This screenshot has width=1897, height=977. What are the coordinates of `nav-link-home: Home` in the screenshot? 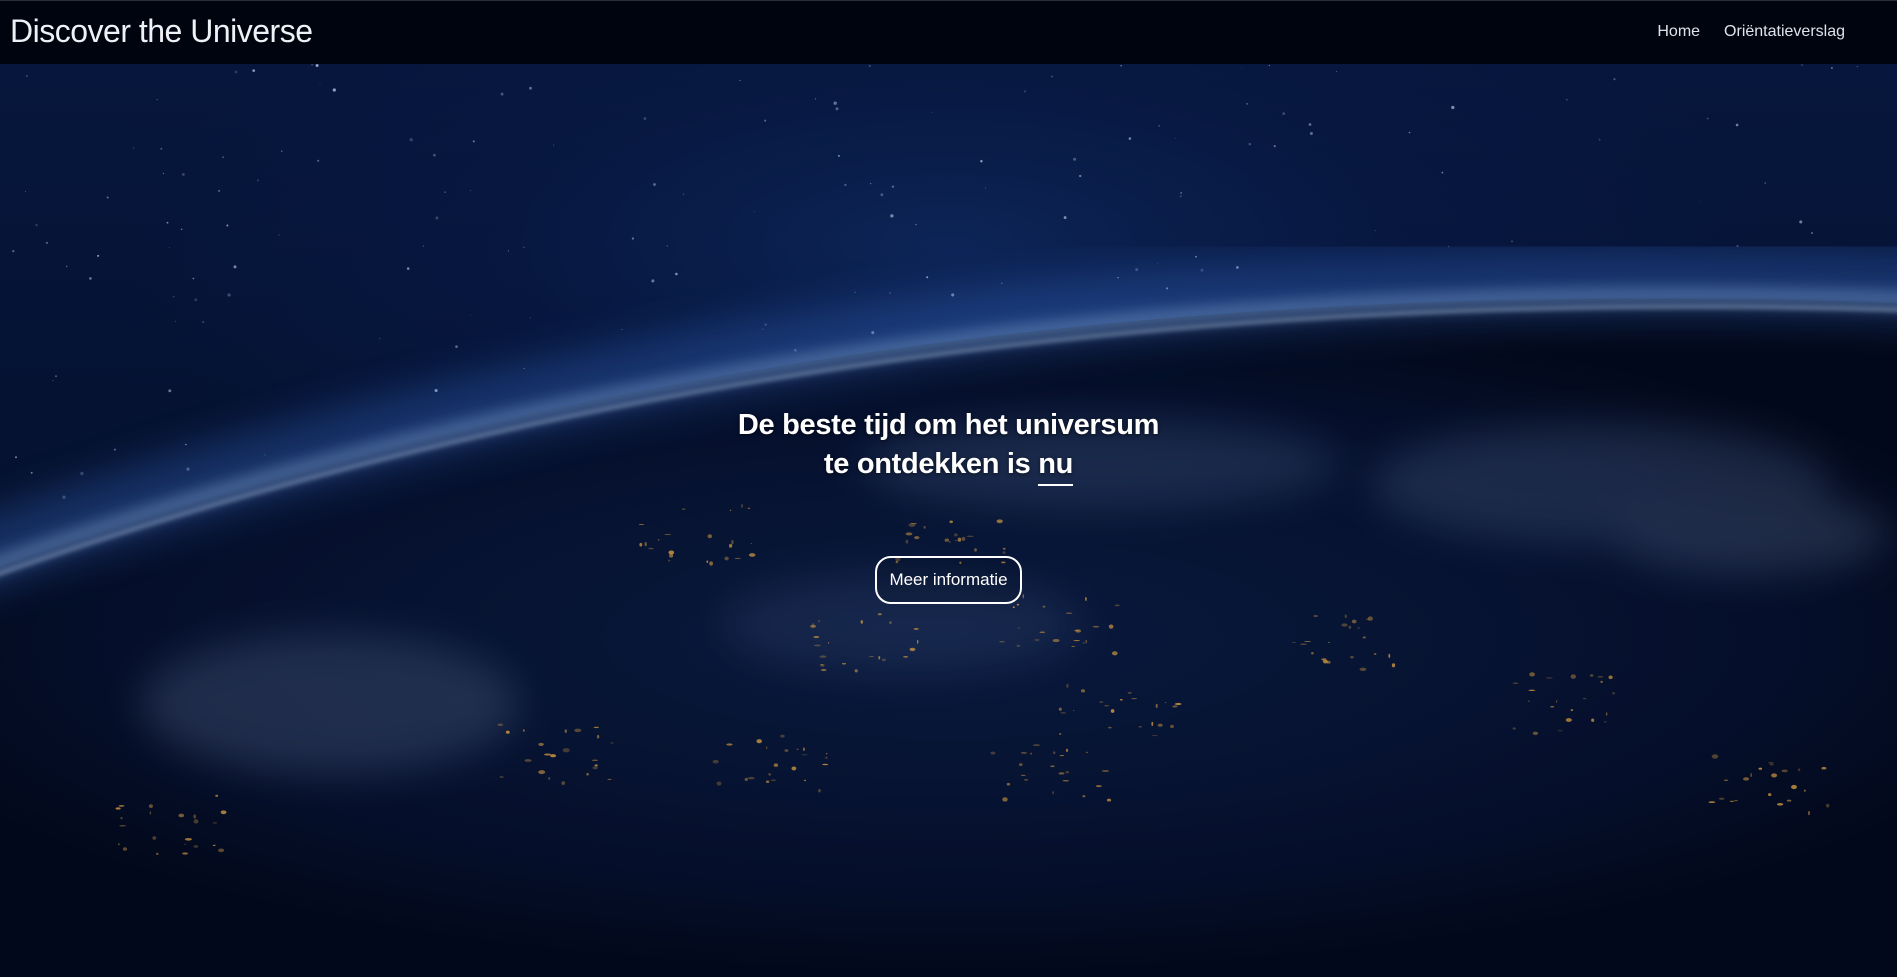 It's located at (1678, 32).